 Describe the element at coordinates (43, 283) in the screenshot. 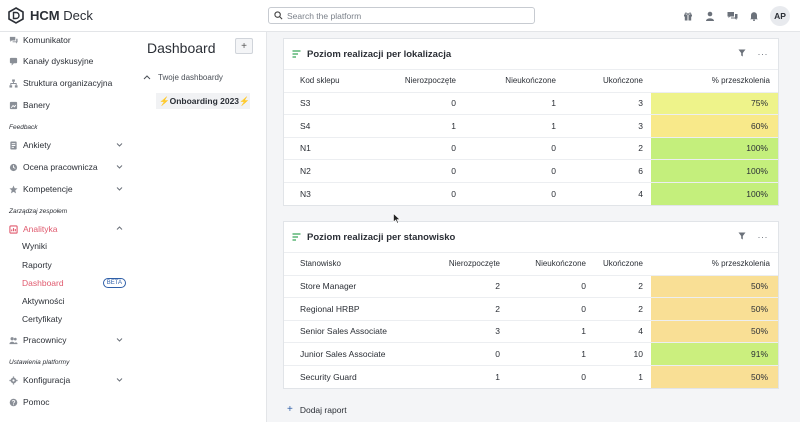

I see `sidebar-subitem-label: Dashboard` at that location.